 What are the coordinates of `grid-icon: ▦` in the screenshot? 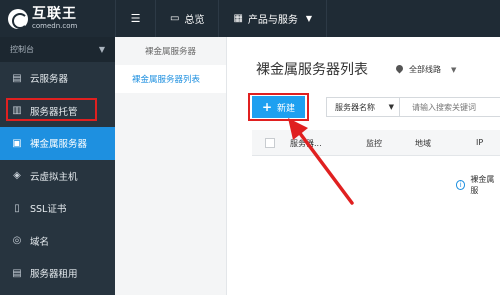 It's located at (238, 18).